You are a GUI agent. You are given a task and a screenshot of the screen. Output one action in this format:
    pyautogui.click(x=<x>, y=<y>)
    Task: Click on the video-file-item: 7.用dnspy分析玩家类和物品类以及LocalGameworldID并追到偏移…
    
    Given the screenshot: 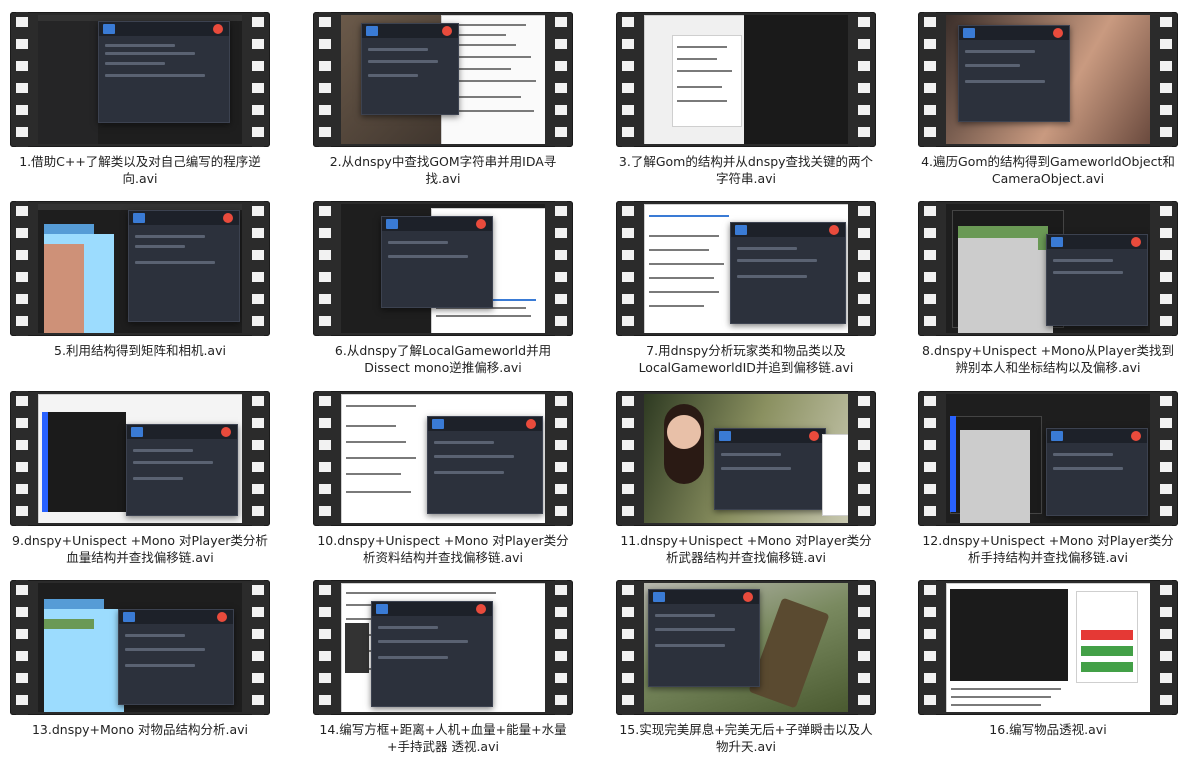 What is the action you would take?
    pyautogui.click(x=746, y=293)
    